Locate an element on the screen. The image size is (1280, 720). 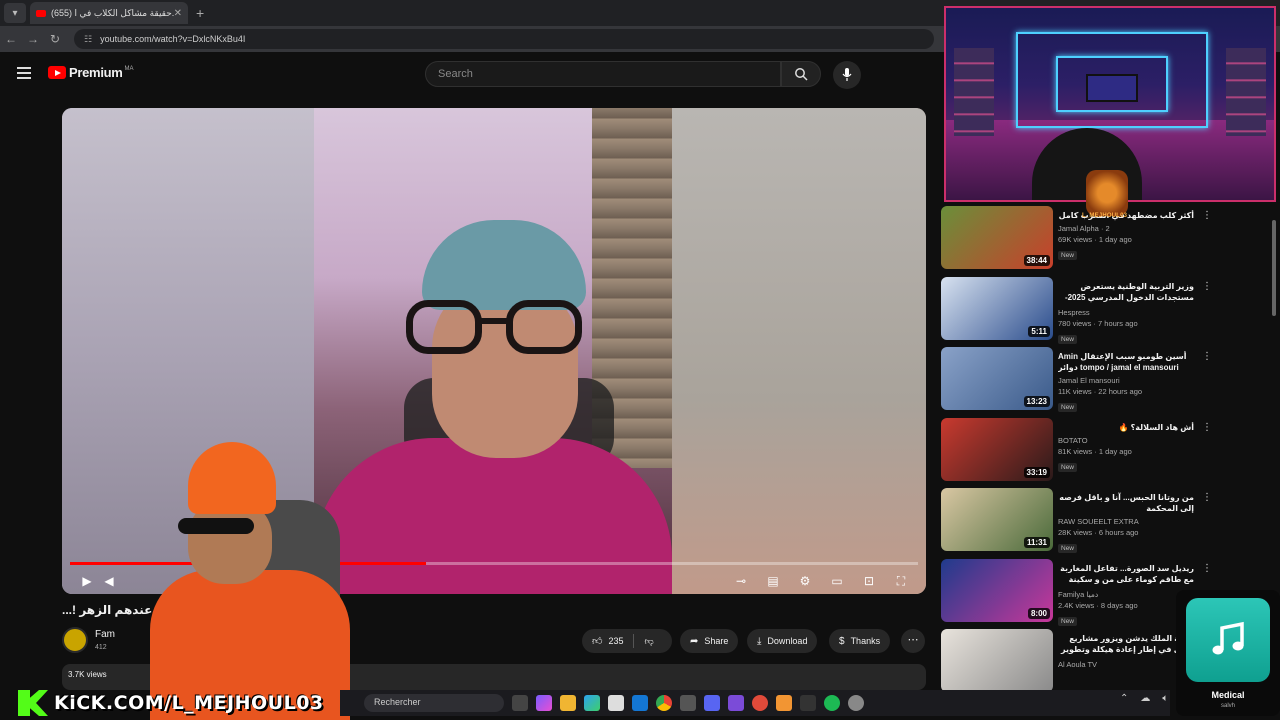
recommendation-channel: Jamal El mansouri is located at coordinates (1126, 380).